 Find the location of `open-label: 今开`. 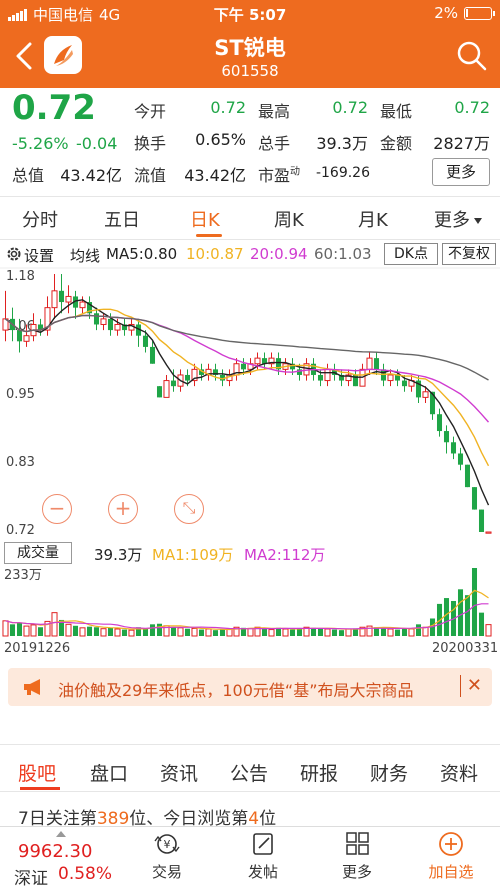

open-label: 今开 is located at coordinates (150, 111).